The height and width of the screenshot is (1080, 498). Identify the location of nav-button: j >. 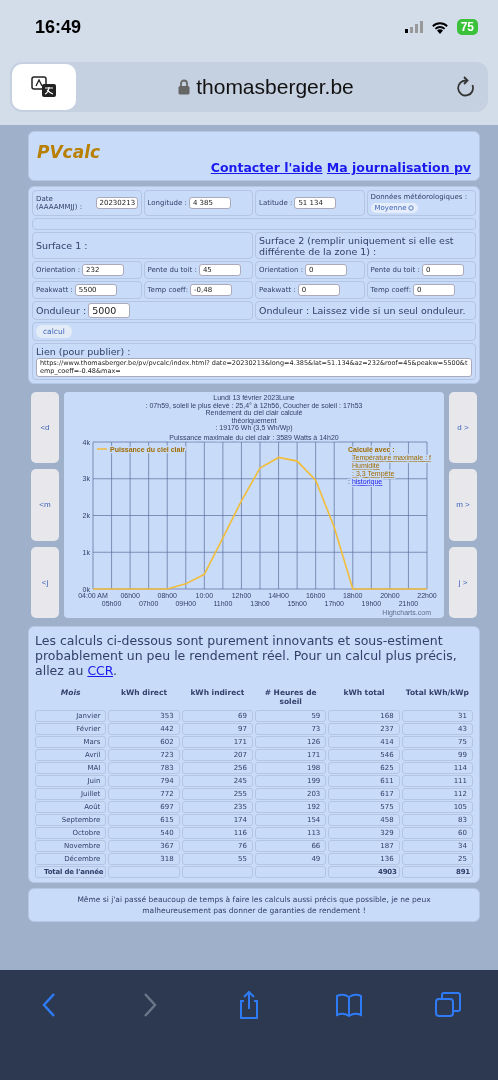
(463, 582).